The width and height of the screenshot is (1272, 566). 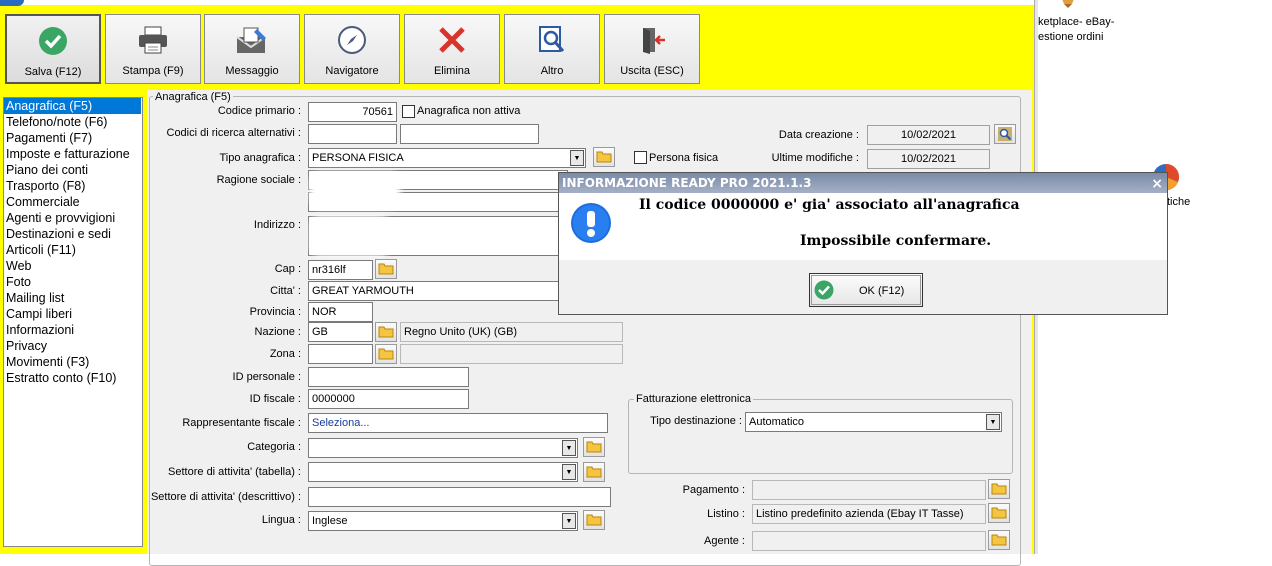 I want to click on tipo-anagrafica-select: PERSONA FISICA ▼, so click(x=447, y=158).